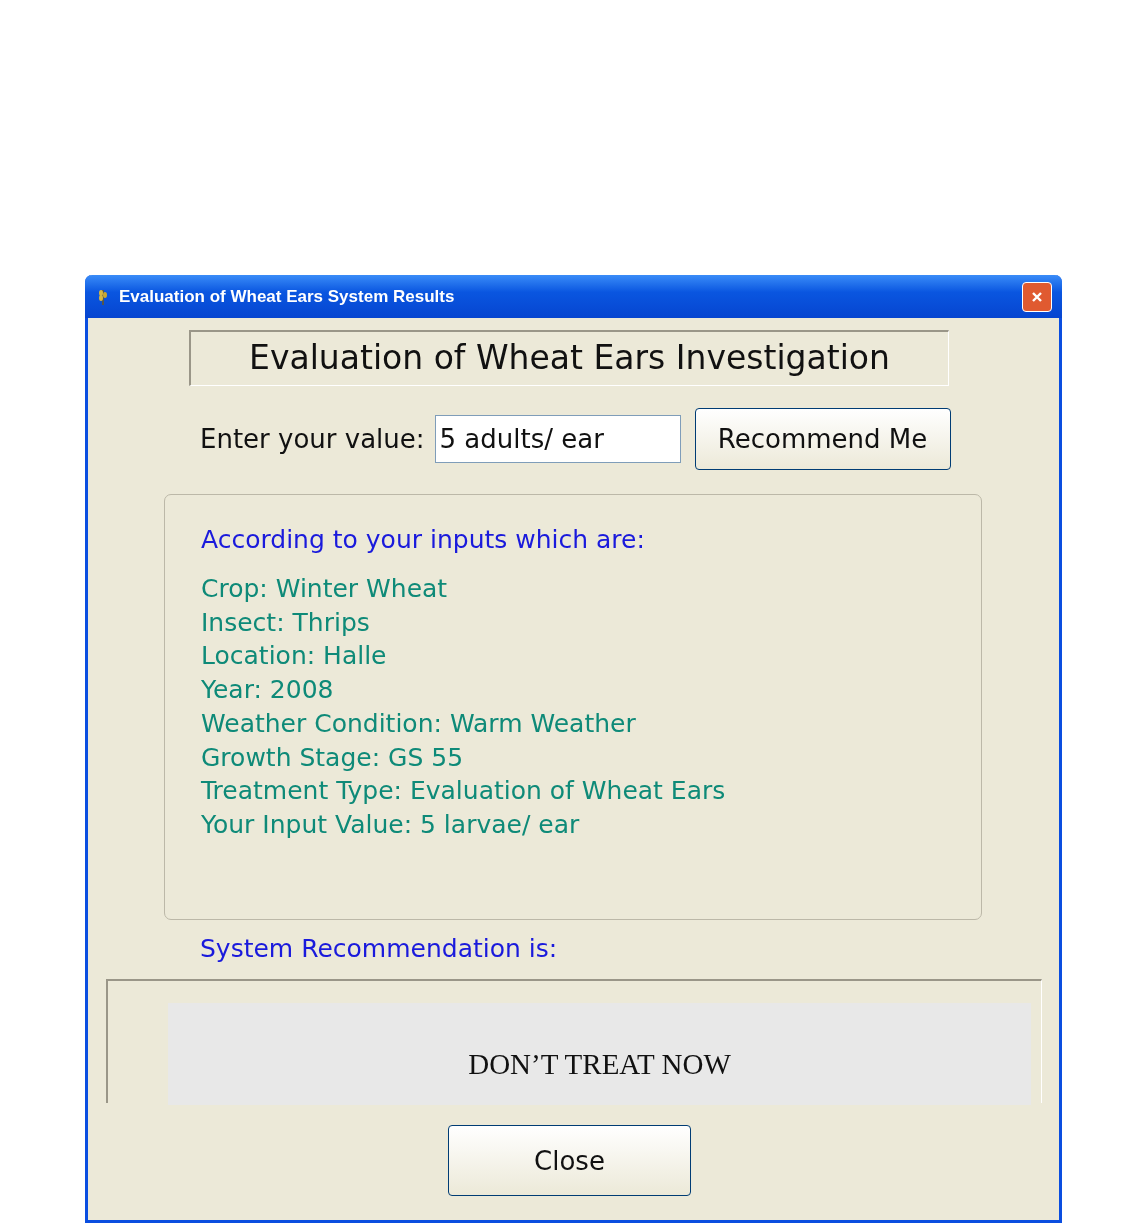 The image size is (1148, 1223). What do you see at coordinates (325, 589) in the screenshot?
I see `input-summary-line: Crop: Winter Wheat` at bounding box center [325, 589].